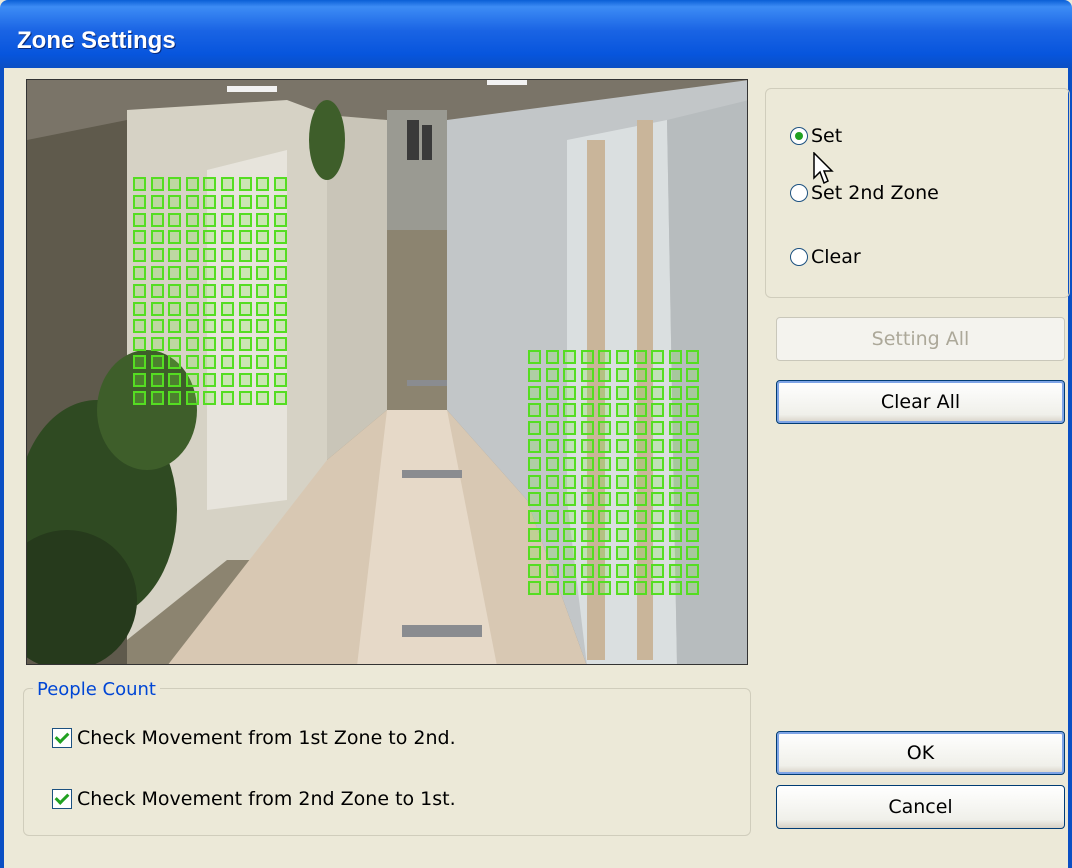  I want to click on check-1st-to-2nd: Check Movement from 1st Zone to 2nd., so click(254, 738).